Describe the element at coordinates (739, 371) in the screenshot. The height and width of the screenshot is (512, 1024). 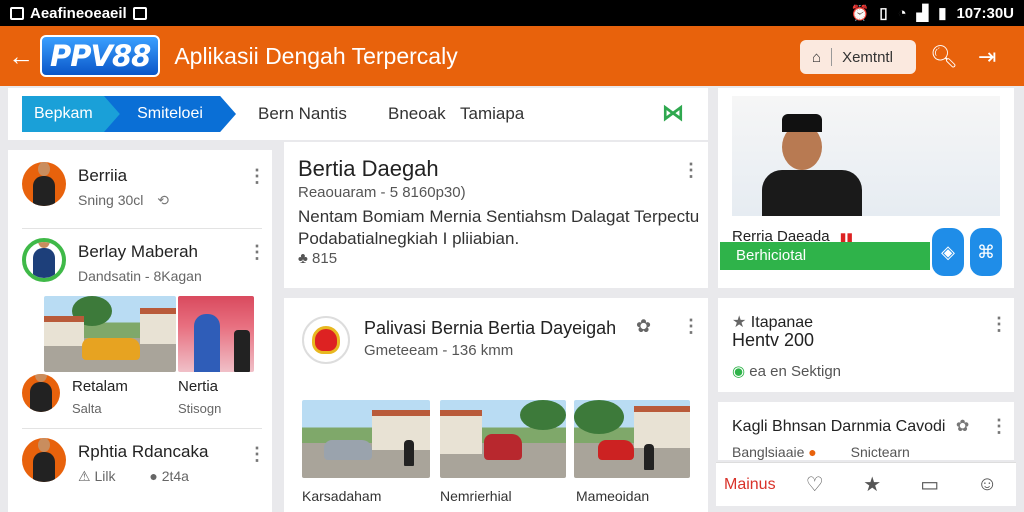
I see `check-circle-icon: ◉` at that location.